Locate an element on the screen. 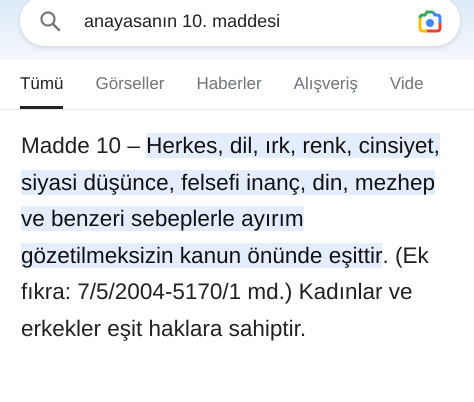  tab: Vide is located at coordinates (407, 86).